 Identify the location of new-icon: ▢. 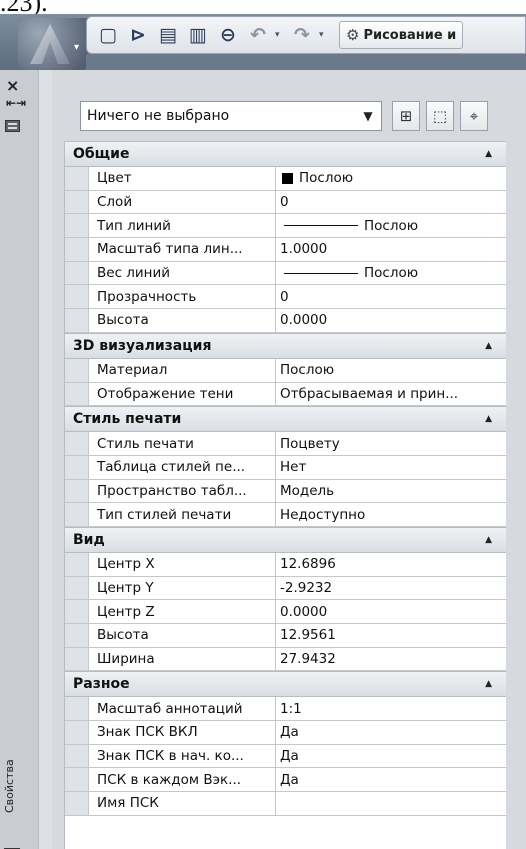
(108, 35).